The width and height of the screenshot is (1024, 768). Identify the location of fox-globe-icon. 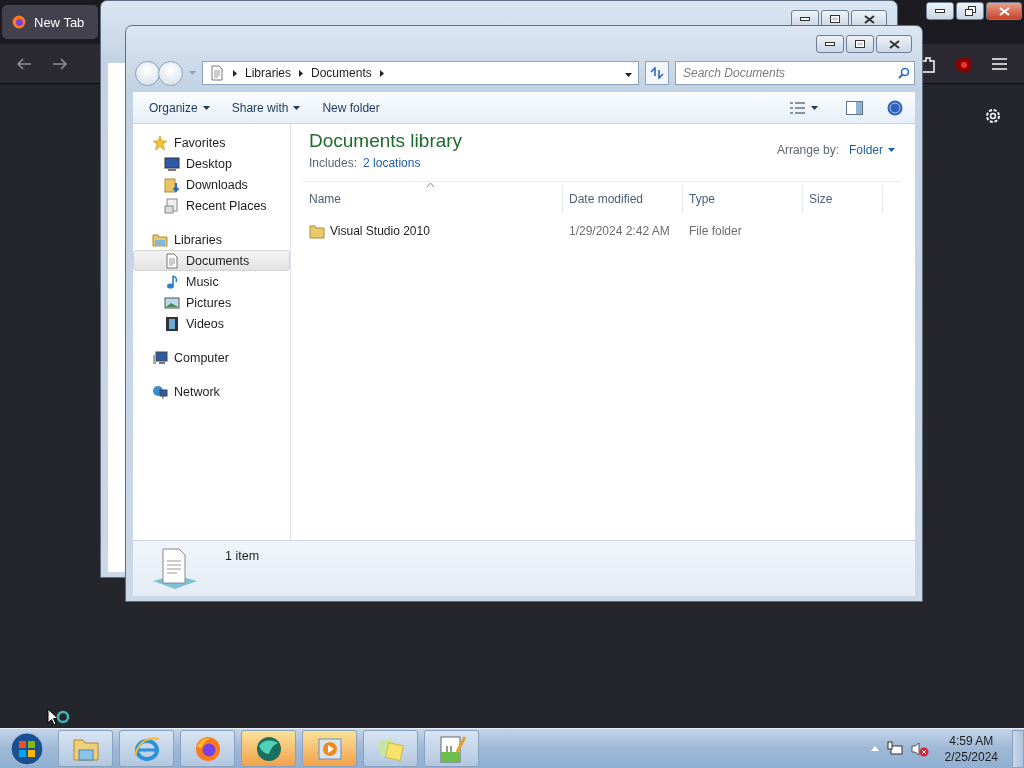
(19, 22).